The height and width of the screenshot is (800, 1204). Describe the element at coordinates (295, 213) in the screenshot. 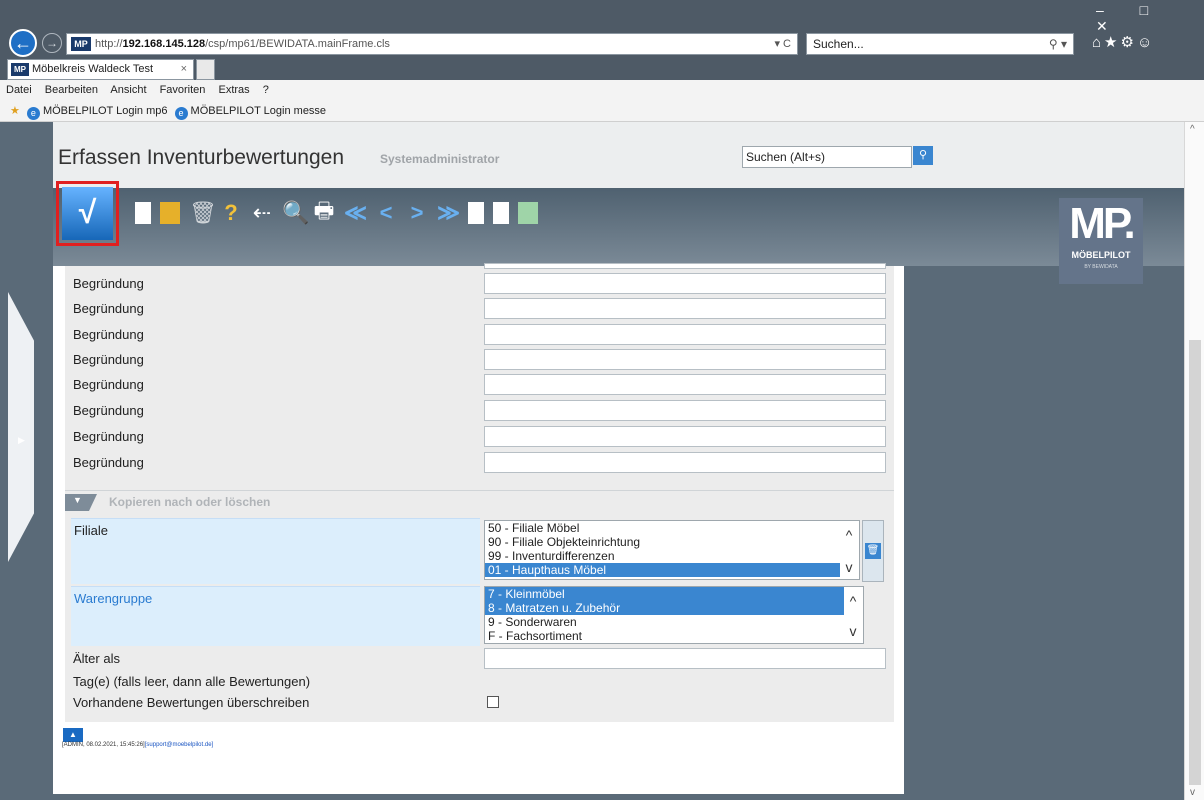

I see `search-icon: 🔍` at that location.